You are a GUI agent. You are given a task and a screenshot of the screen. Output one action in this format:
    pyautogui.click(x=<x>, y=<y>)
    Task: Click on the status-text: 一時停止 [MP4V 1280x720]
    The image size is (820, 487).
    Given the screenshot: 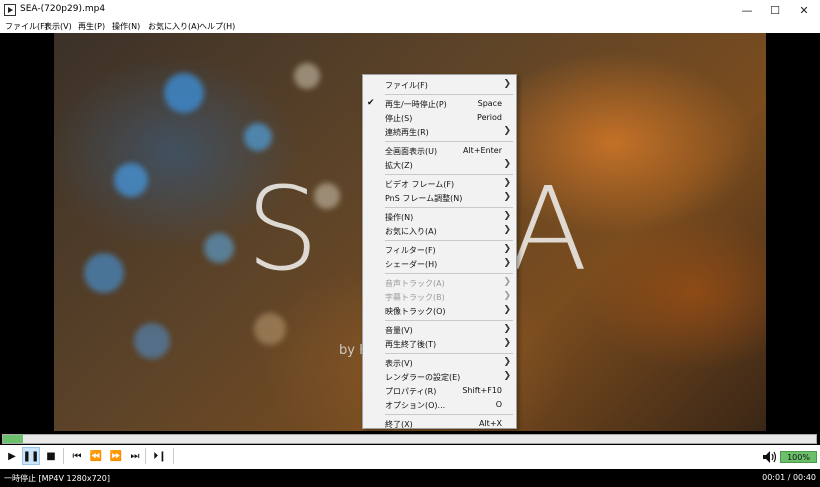 What is the action you would take?
    pyautogui.click(x=57, y=478)
    